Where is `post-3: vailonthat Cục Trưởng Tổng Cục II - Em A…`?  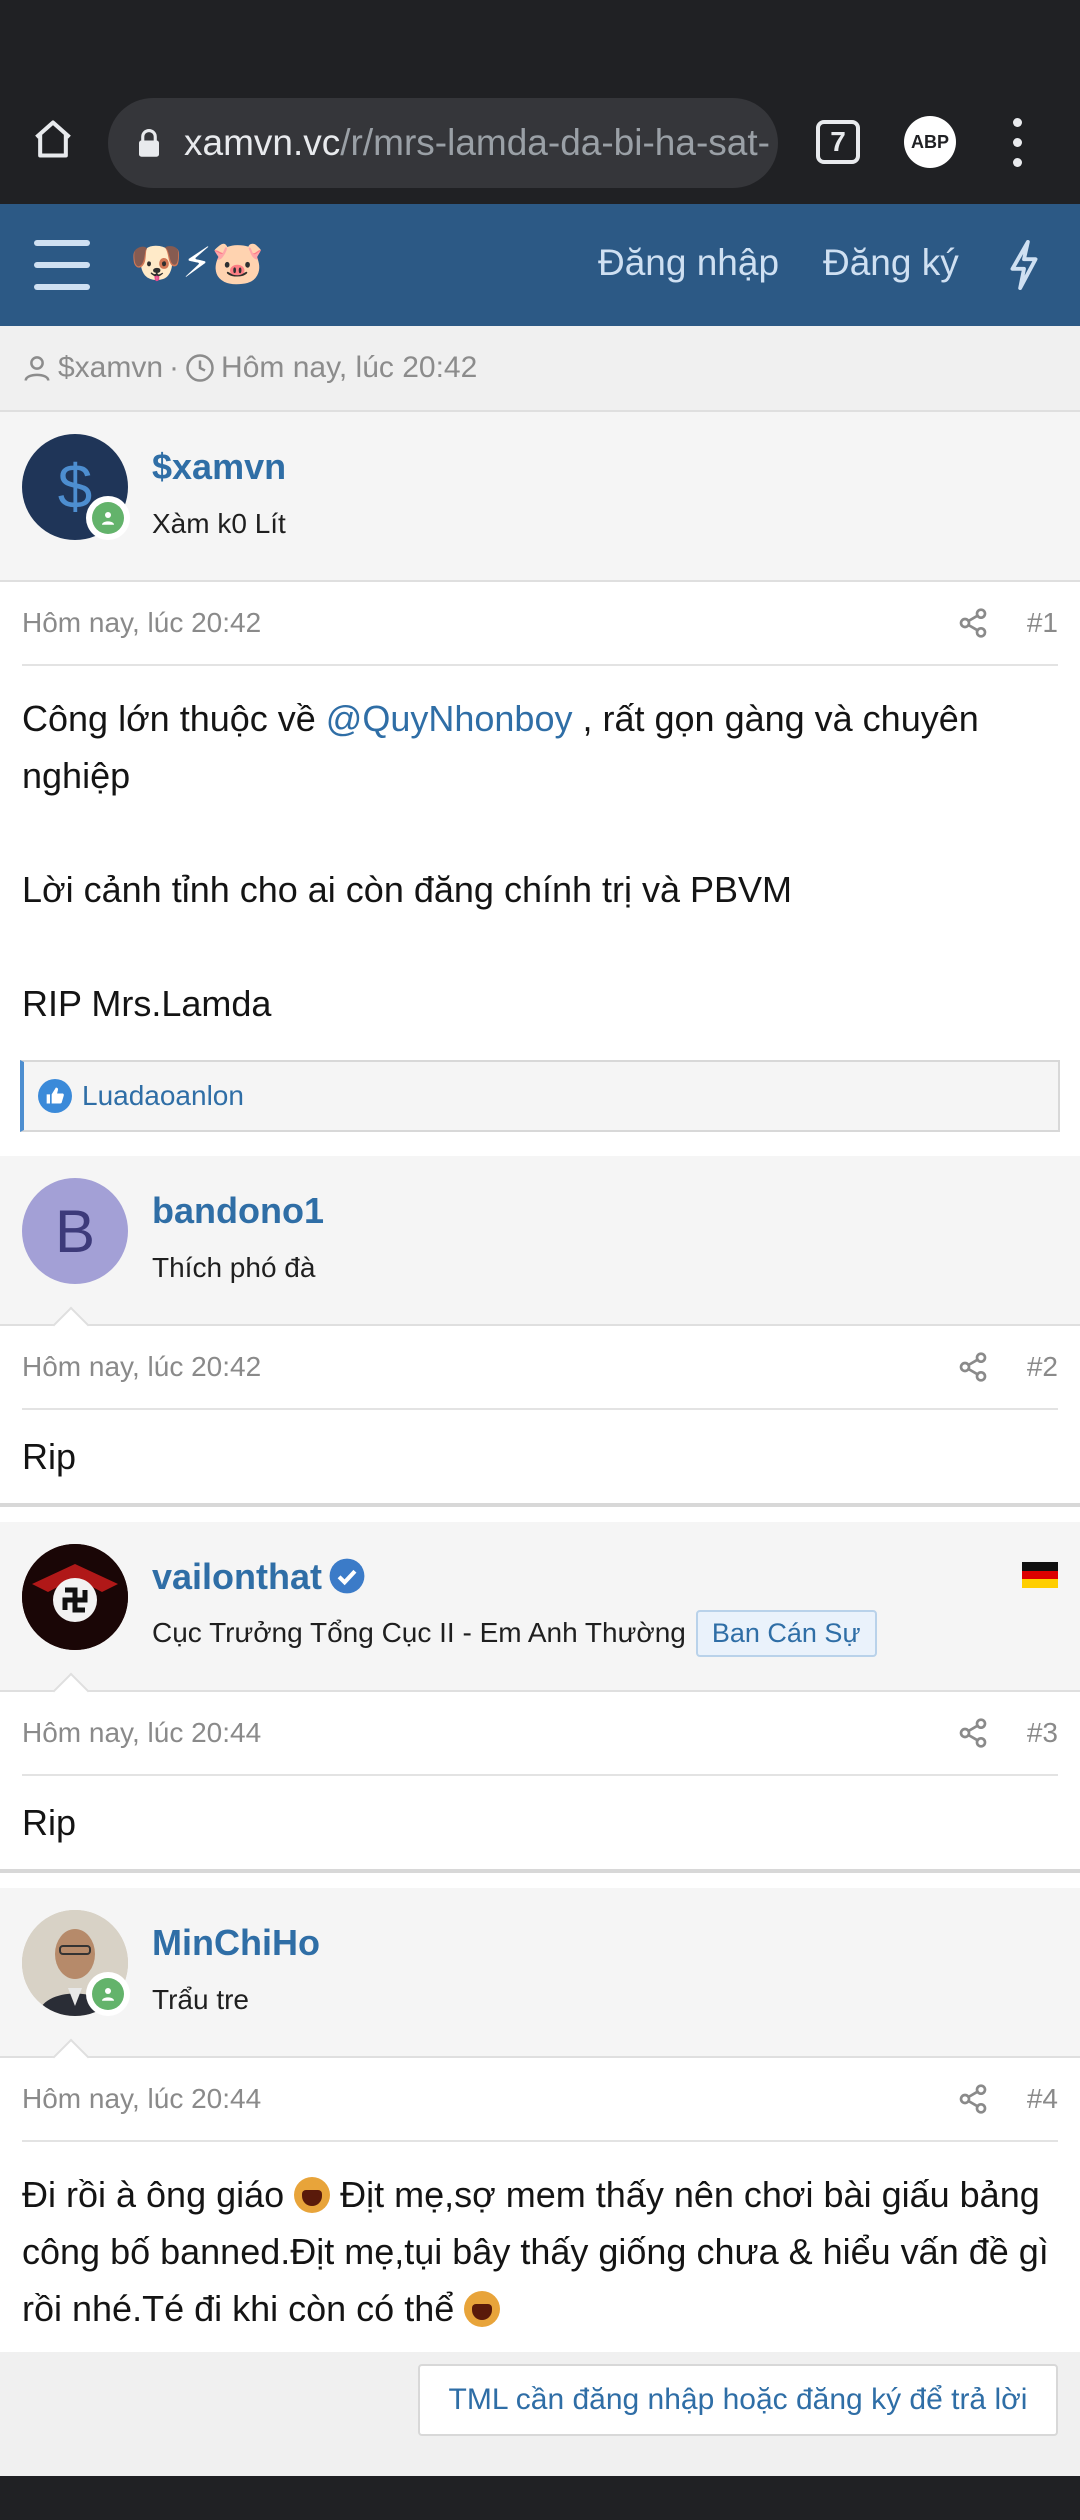 post-3: vailonthat Cục Trưởng Tổng Cục II - Em A… is located at coordinates (540, 1697).